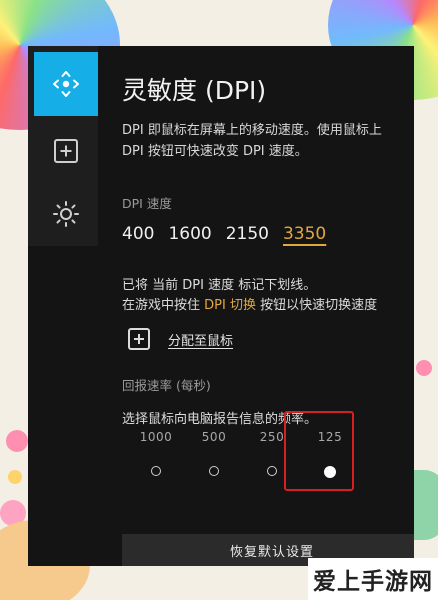 Image resolution: width=438 pixels, height=600 pixels. What do you see at coordinates (163, 305) in the screenshot?
I see `note-text: 在游戏中按住` at bounding box center [163, 305].